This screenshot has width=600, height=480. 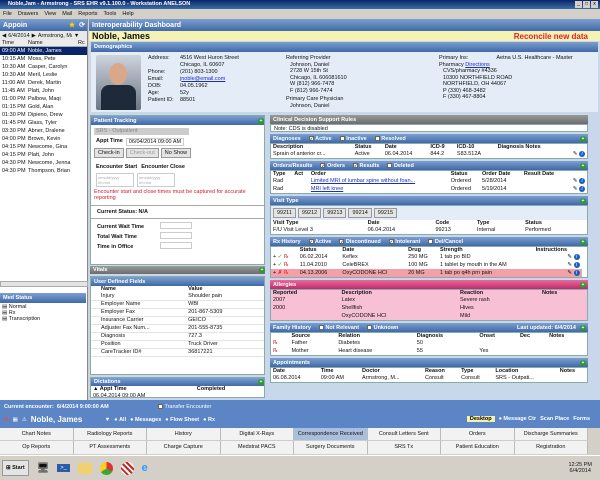 I want to click on menu-mail: Mail, so click(x=67, y=14).